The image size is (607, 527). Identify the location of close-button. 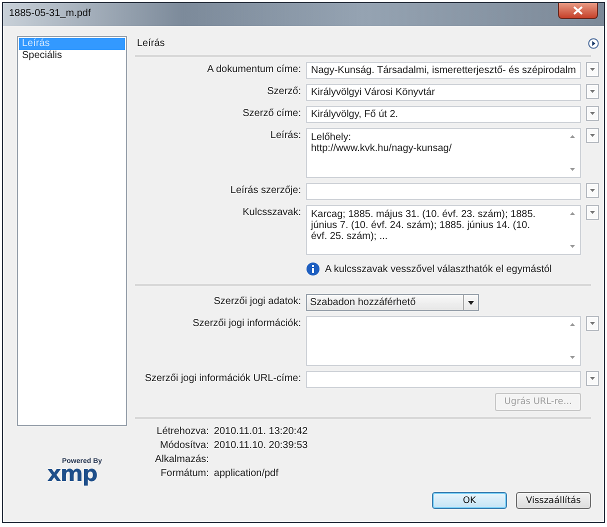
(578, 11).